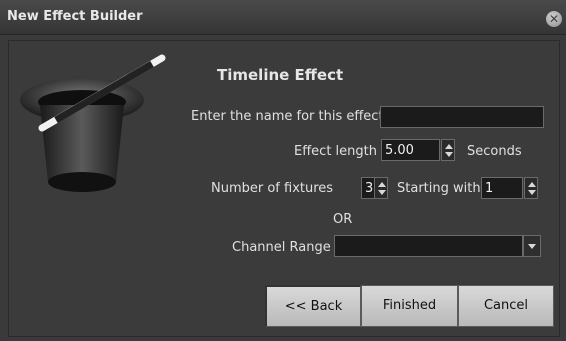 This screenshot has height=341, width=566. I want to click on title-bar: New Effect Builder ✕, so click(283, 17).